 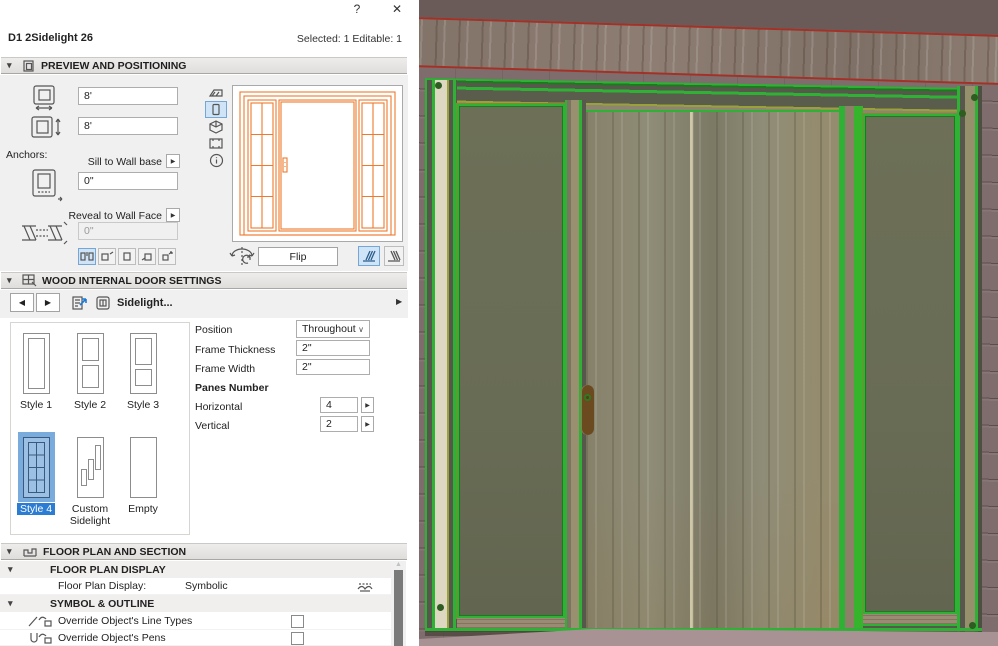 I want to click on left-mullion, so click(x=575, y=366).